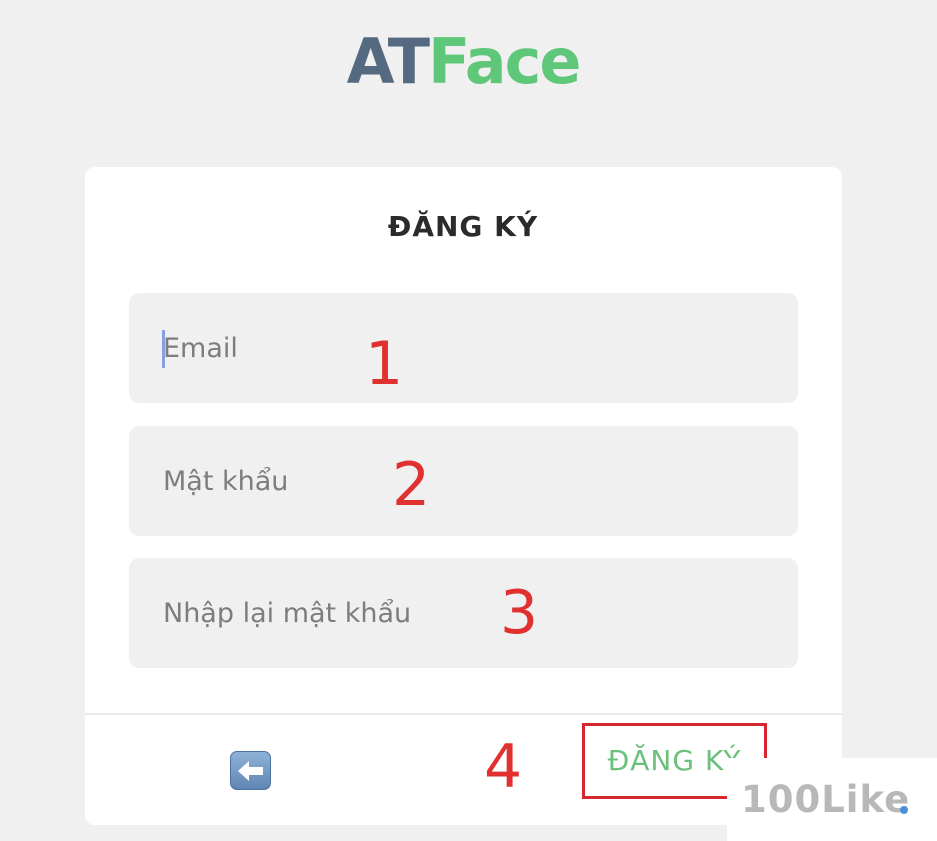 This screenshot has width=937, height=841. I want to click on confirm-password-field-container, so click(463, 613).